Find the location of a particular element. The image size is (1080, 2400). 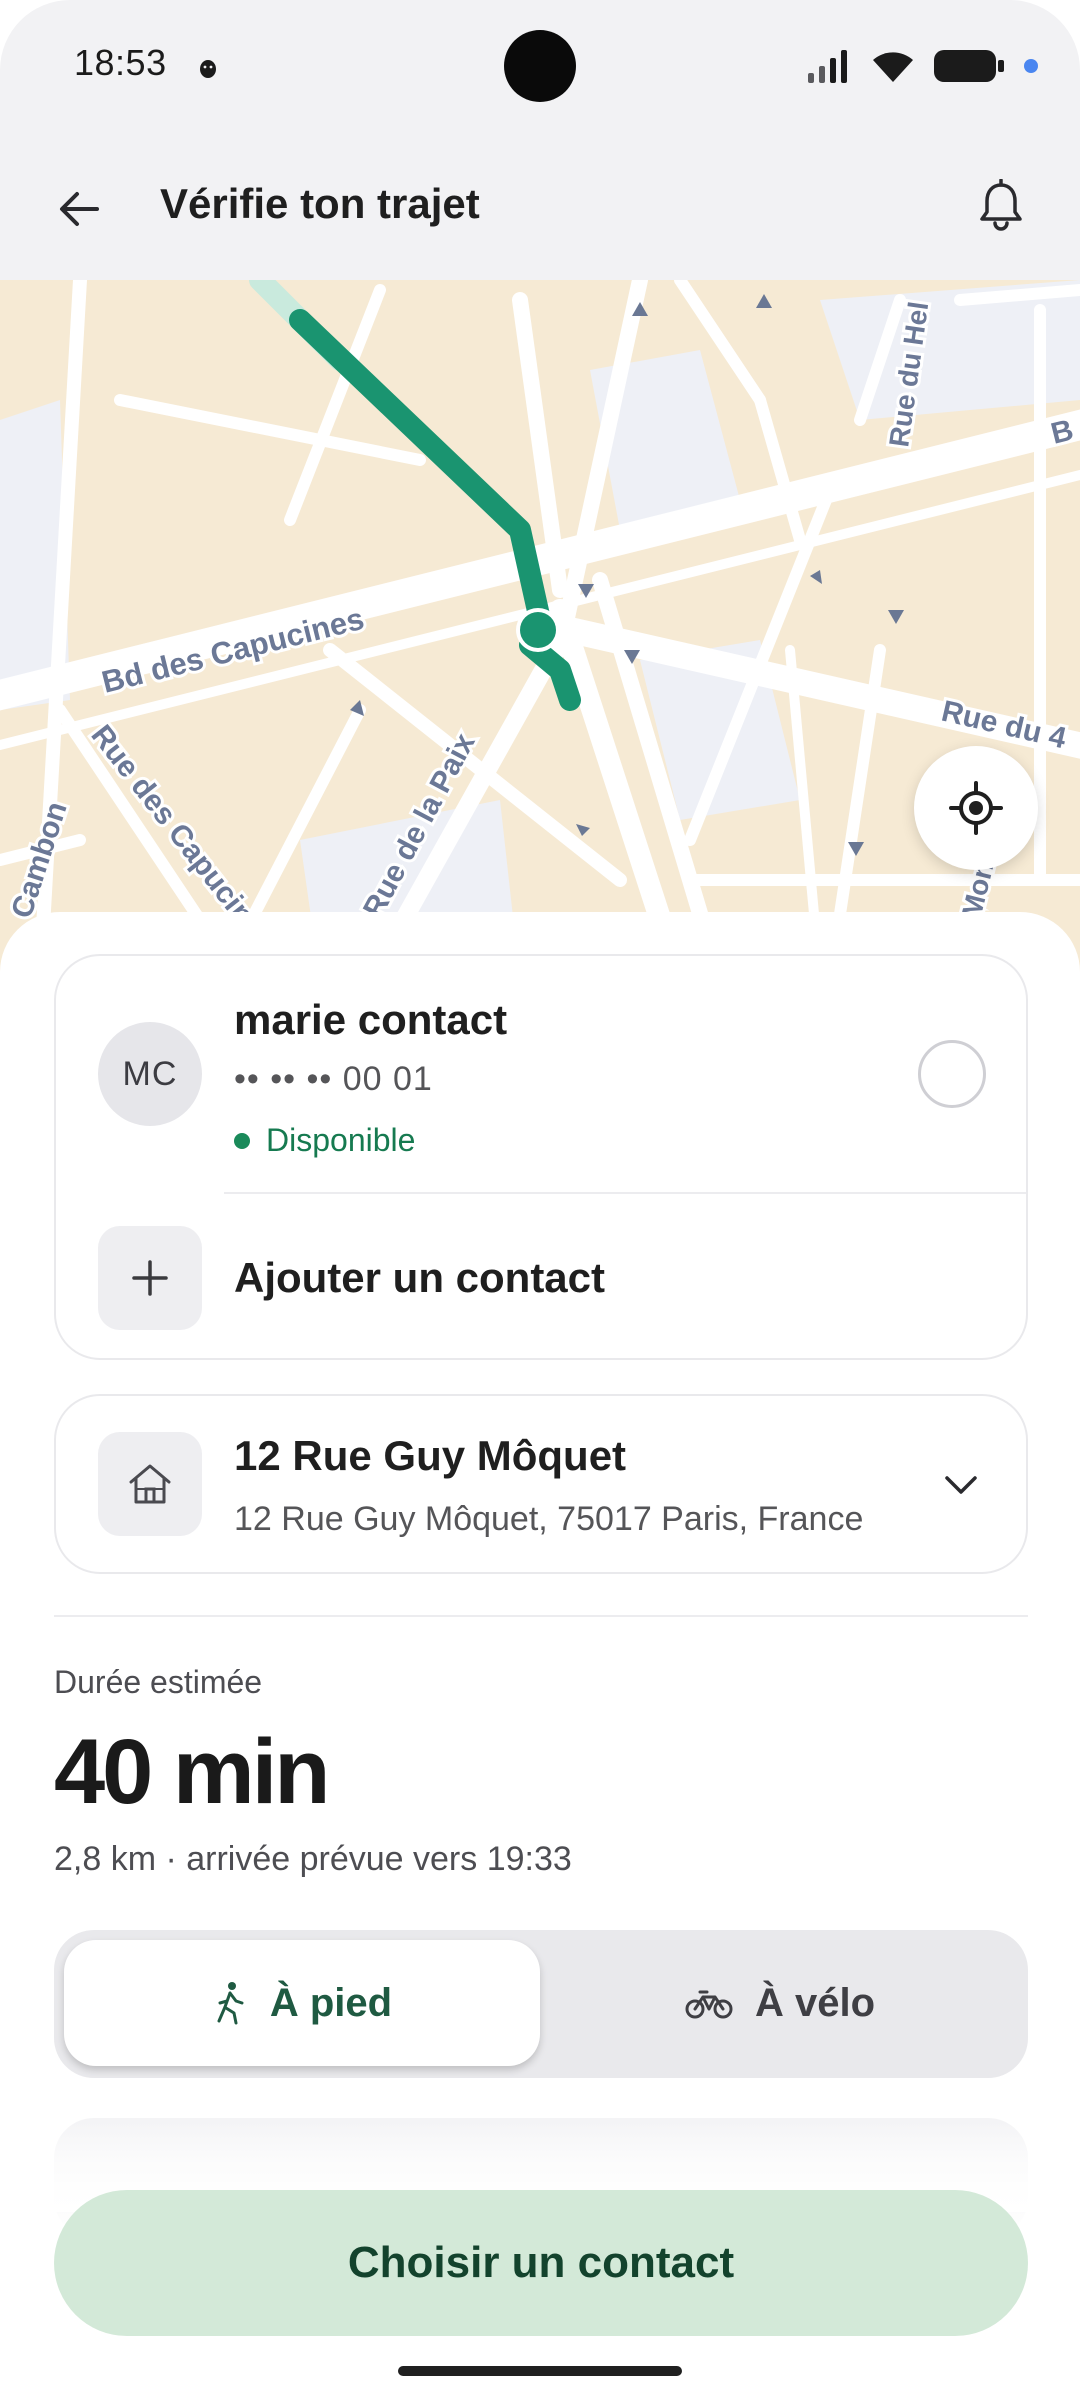

destination-icon-box is located at coordinates (150, 1484).